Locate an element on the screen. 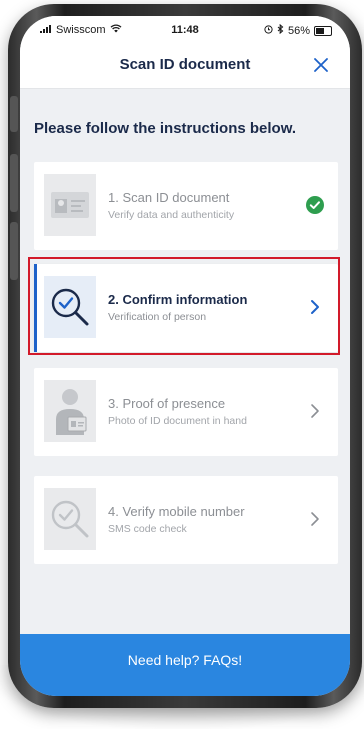 The width and height of the screenshot is (364, 729). battery-percentage: 56% is located at coordinates (298, 30).